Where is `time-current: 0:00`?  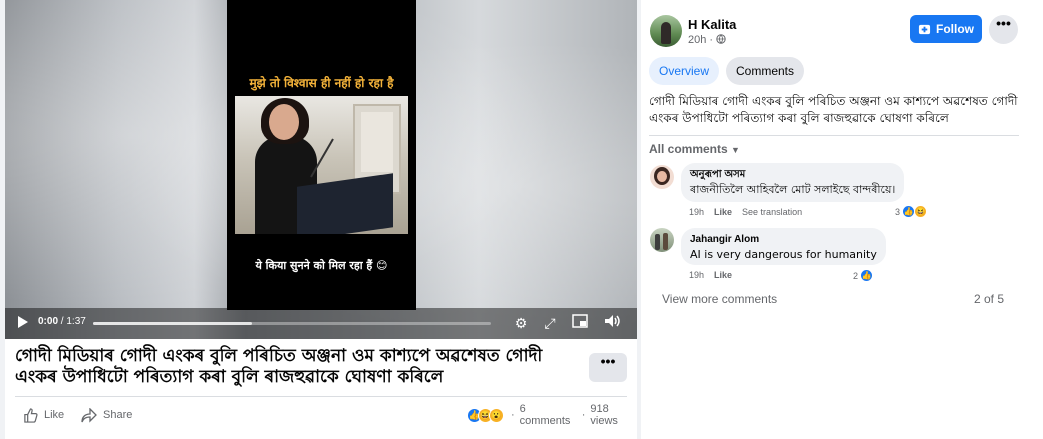
time-current: 0:00 is located at coordinates (48, 321).